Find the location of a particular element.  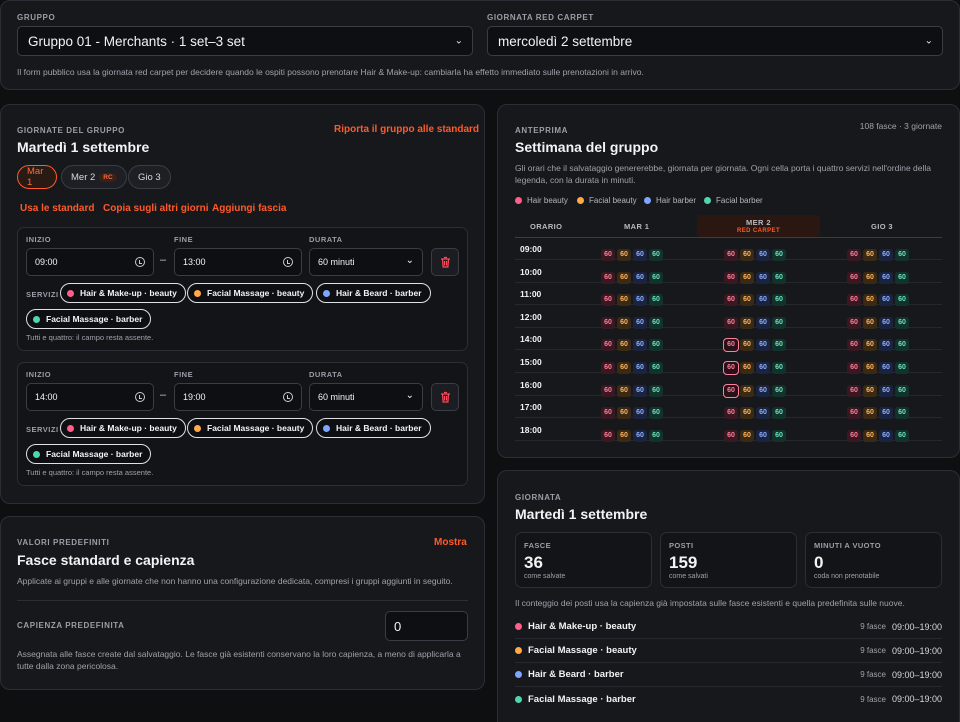

preview-row: 18:00 60 60 60 60 60 60 60 60 60 60 60 60 is located at coordinates (728, 430).